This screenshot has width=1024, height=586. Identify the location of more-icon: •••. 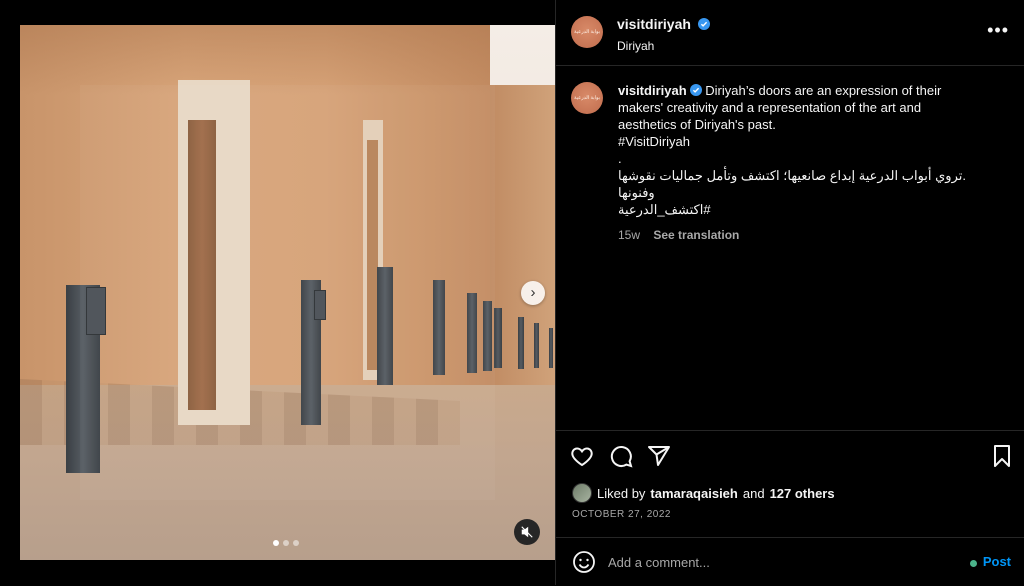
(998, 30).